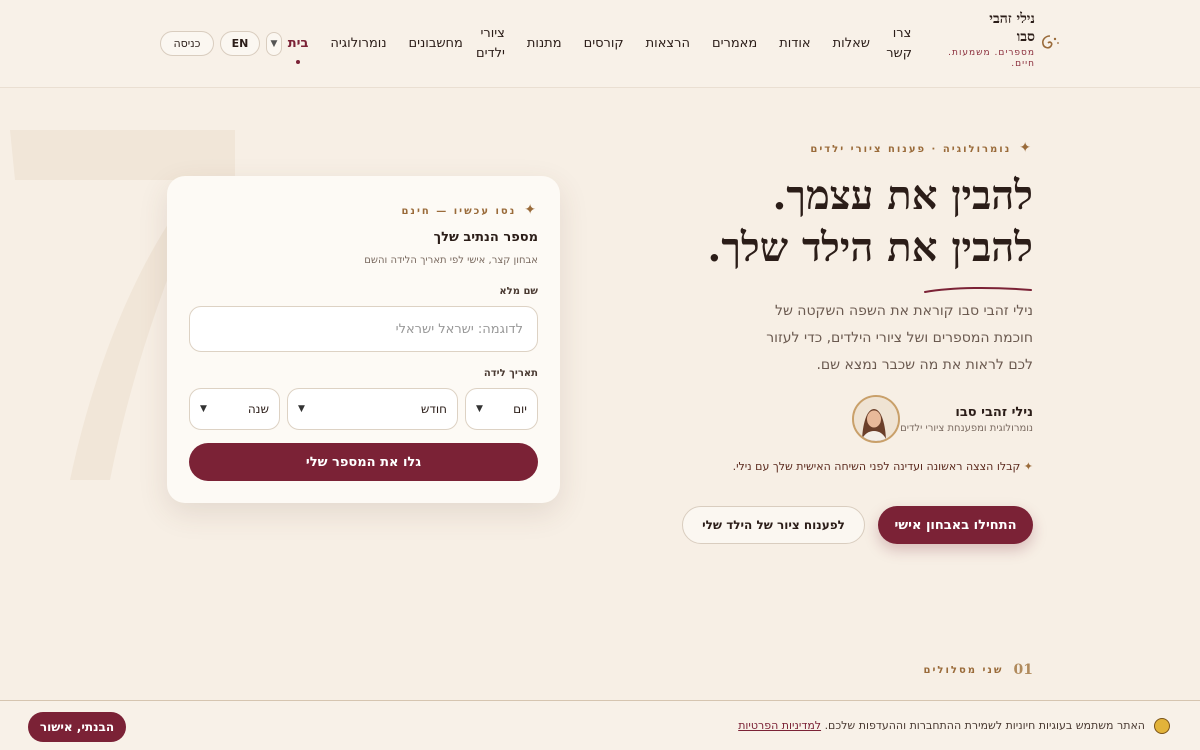 The width and height of the screenshot is (1200, 750). What do you see at coordinates (734, 44) in the screenshot?
I see `nav-articles: מאמרים` at bounding box center [734, 44].